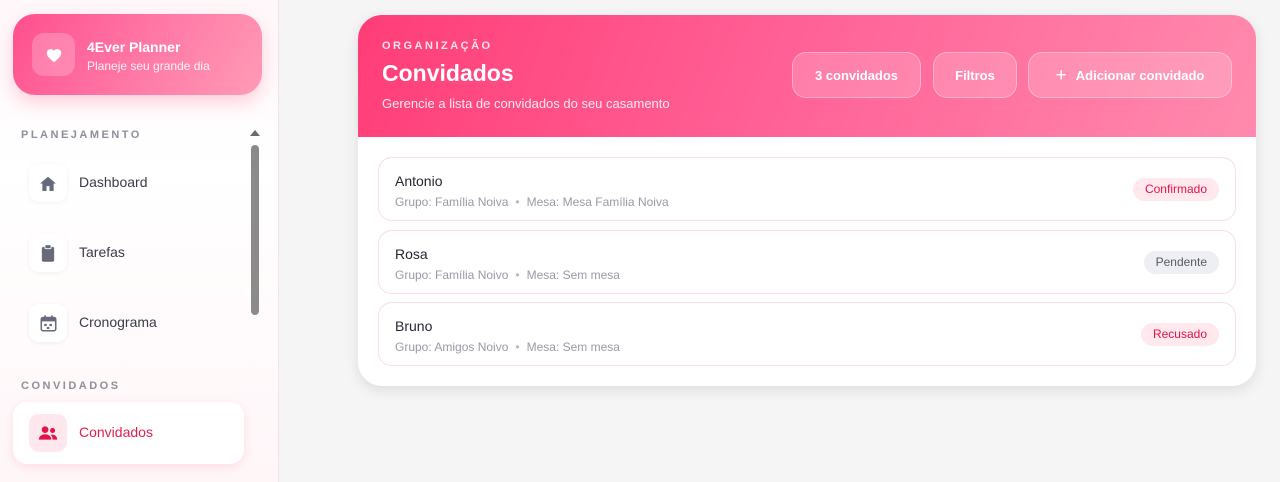  What do you see at coordinates (148, 66) in the screenshot?
I see `brand-subtitle: Planeje seu grande dia` at bounding box center [148, 66].